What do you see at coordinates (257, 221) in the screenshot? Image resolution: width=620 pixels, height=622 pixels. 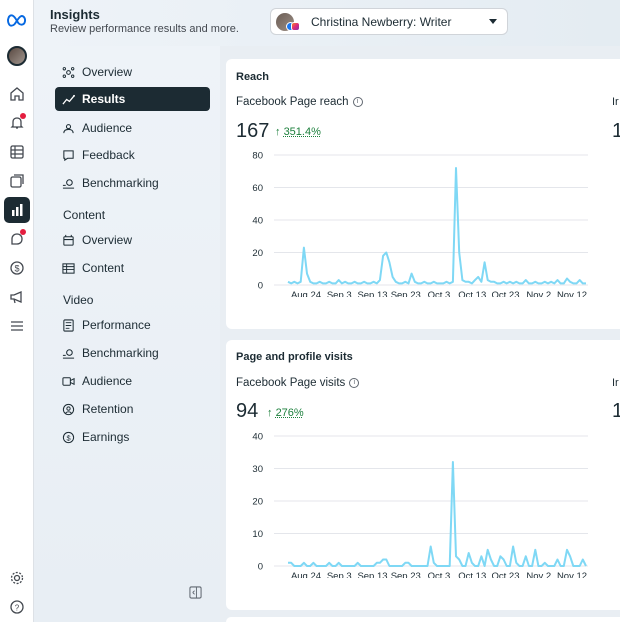 I see `y-tick-label: 40` at bounding box center [257, 221].